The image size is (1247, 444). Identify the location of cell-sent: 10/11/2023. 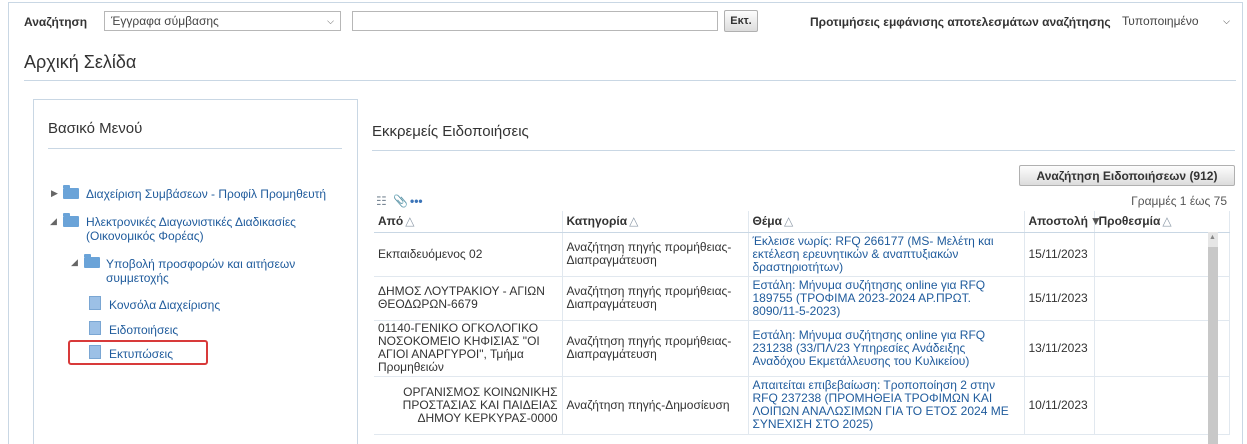
(1059, 405).